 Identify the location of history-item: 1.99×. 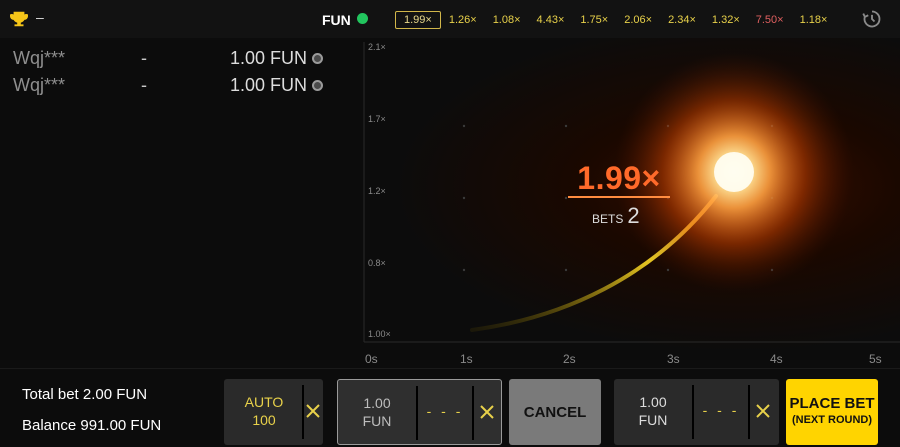
(418, 20).